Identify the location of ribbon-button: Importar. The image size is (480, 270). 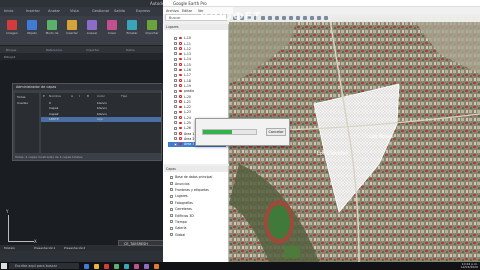
(152, 31).